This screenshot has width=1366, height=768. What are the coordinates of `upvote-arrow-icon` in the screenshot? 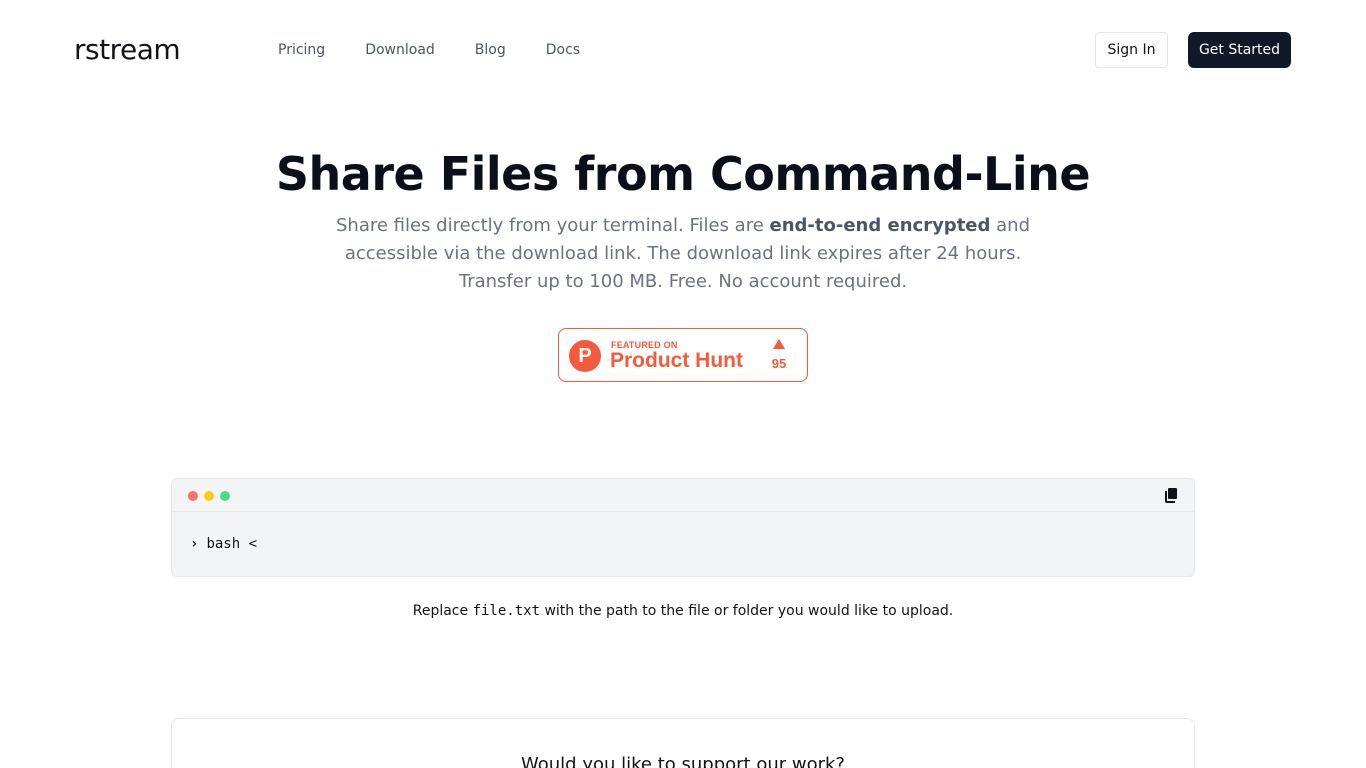 It's located at (779, 344).